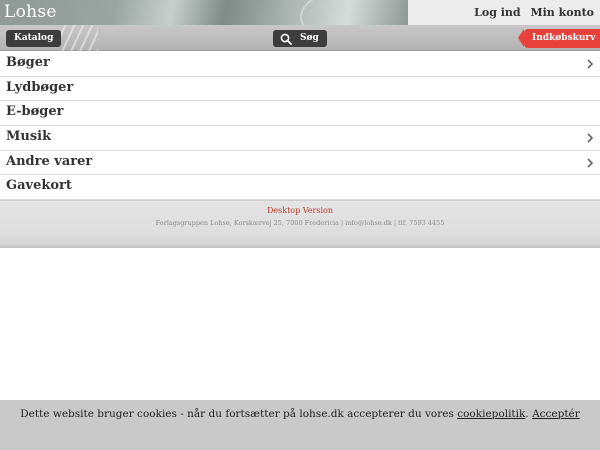 Image resolution: width=600 pixels, height=450 pixels. I want to click on menu-item-gavekort: Gavekort, so click(300, 188).